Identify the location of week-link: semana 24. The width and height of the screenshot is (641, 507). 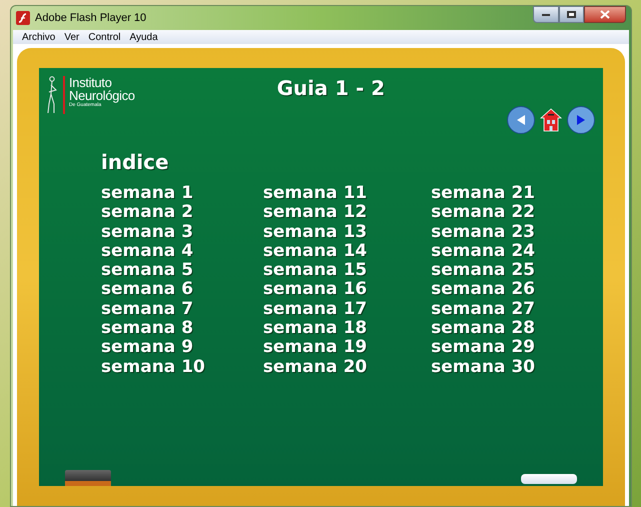
(483, 251).